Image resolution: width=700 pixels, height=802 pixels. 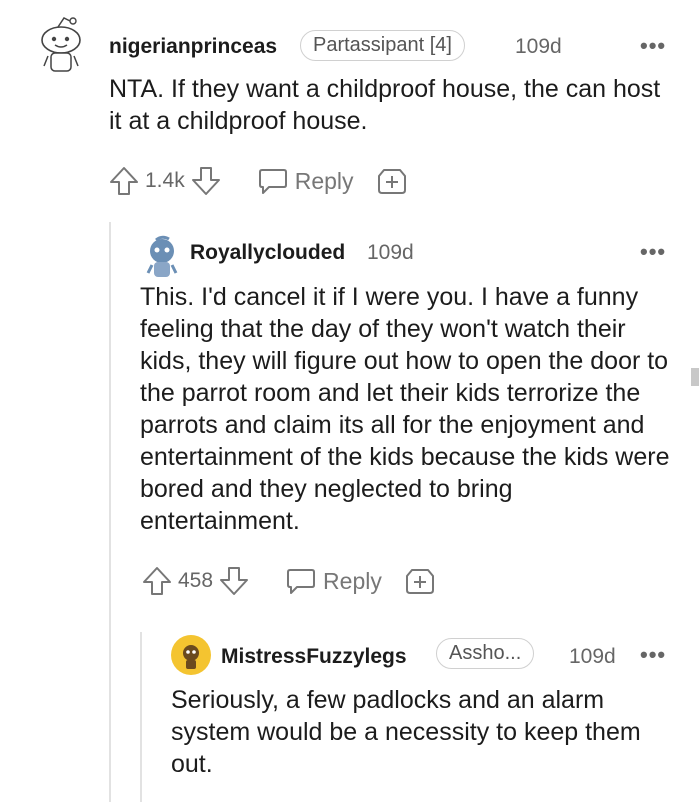 What do you see at coordinates (165, 180) in the screenshot?
I see `vote-count: 1.4k` at bounding box center [165, 180].